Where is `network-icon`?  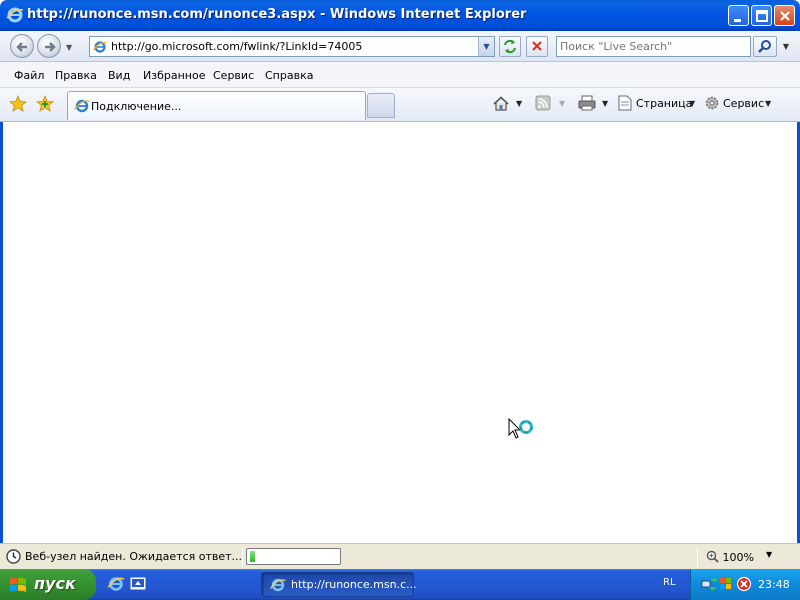 network-icon is located at coordinates (709, 584).